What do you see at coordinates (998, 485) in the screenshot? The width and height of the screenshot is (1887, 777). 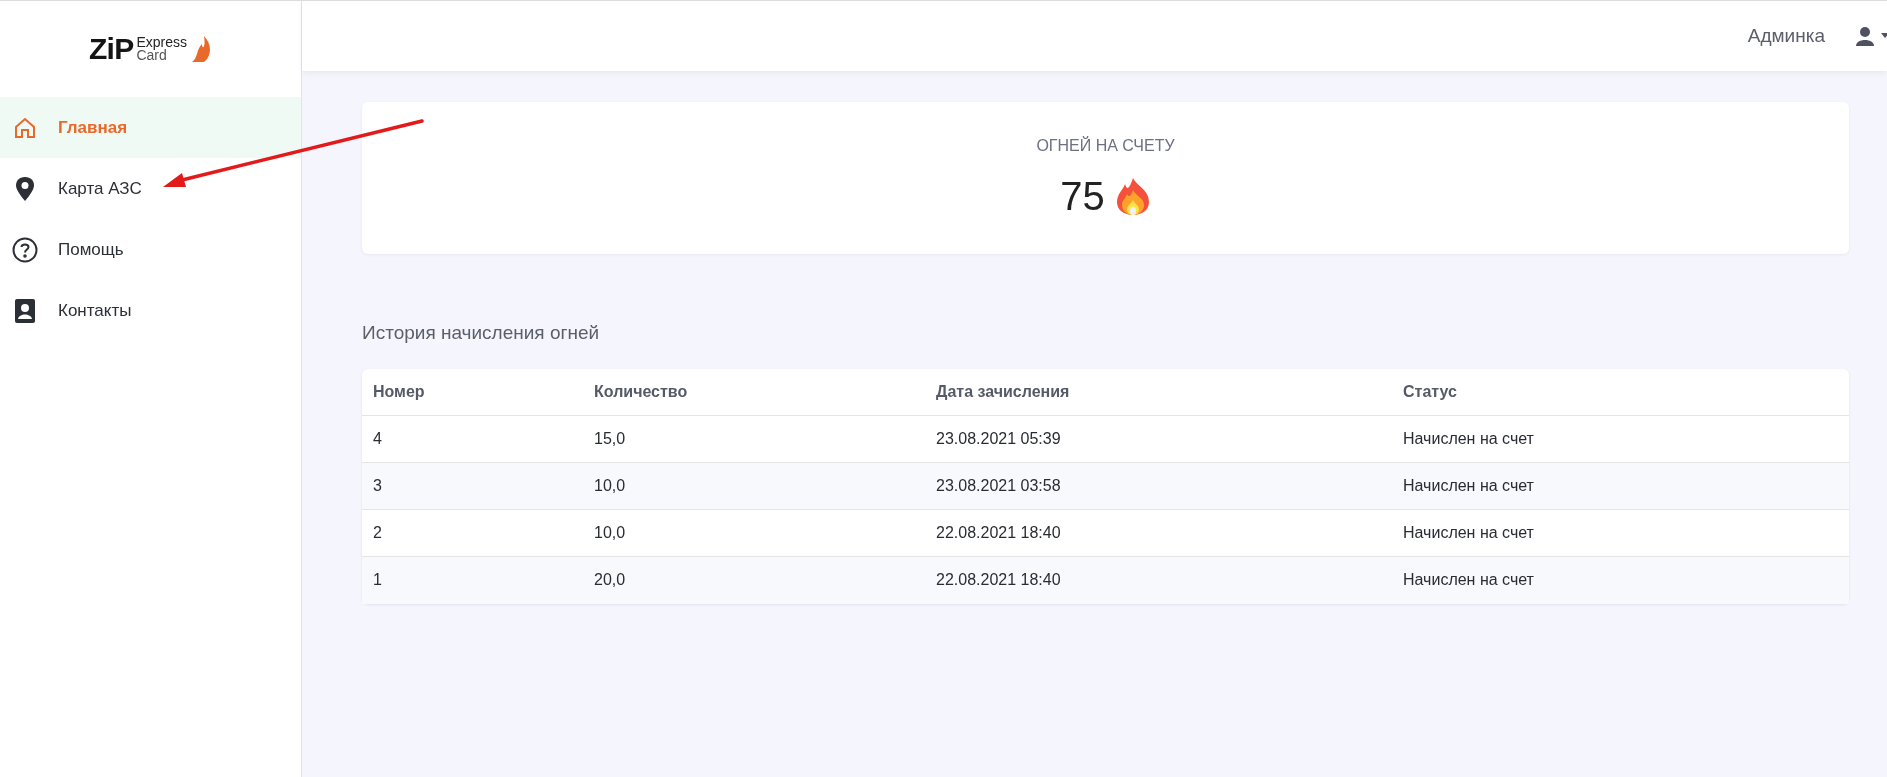 I see `table-cell: 23.08.2021 03:58` at bounding box center [998, 485].